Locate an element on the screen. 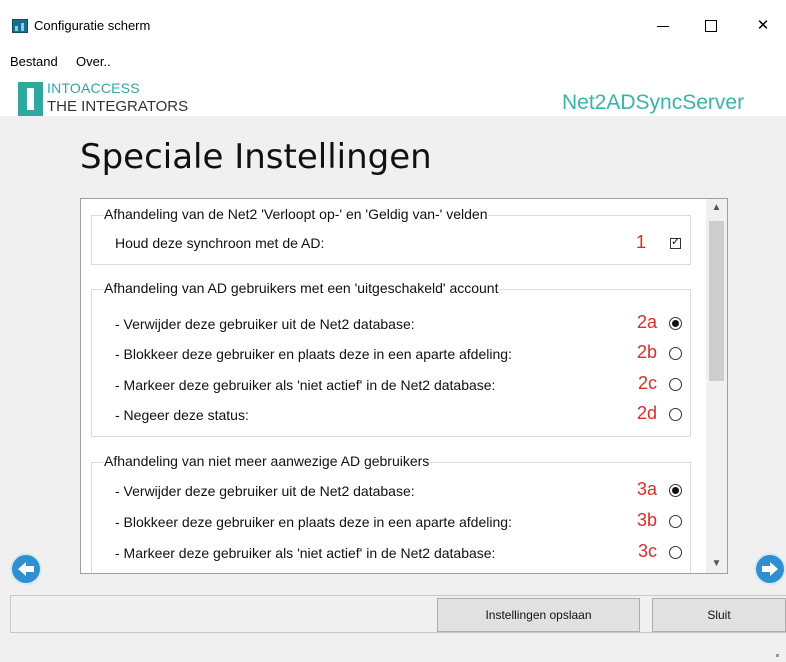  option-label: - Negeer deze status: is located at coordinates (182, 415).